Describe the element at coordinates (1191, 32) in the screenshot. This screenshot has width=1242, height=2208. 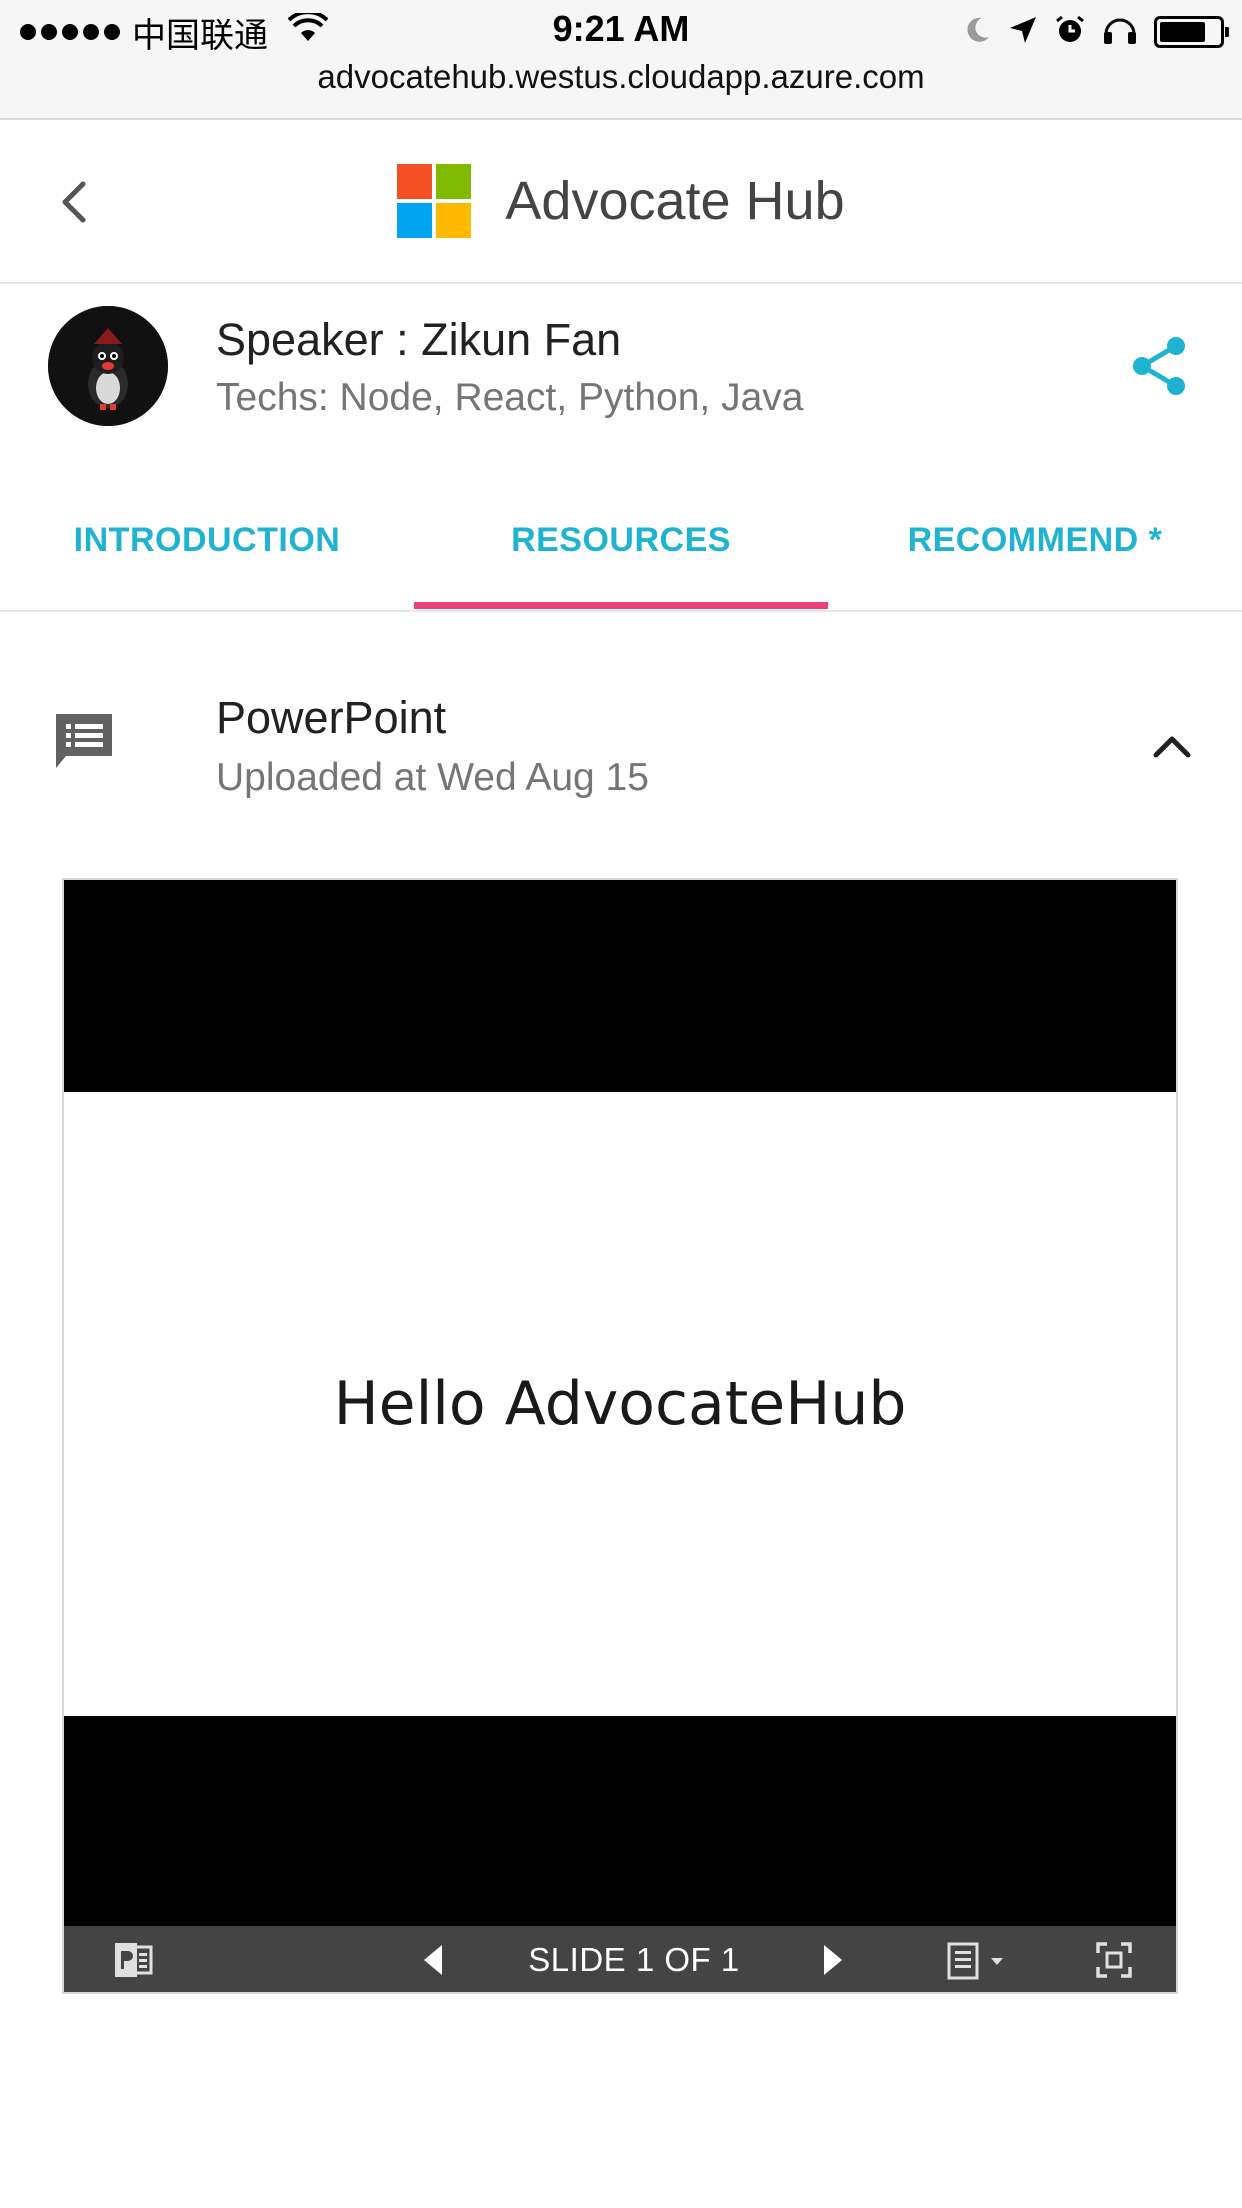
I see `battery-icon` at that location.